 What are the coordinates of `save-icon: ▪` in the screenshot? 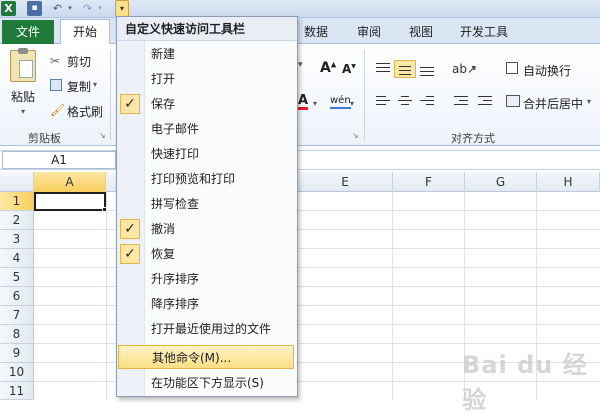 It's located at (34, 8).